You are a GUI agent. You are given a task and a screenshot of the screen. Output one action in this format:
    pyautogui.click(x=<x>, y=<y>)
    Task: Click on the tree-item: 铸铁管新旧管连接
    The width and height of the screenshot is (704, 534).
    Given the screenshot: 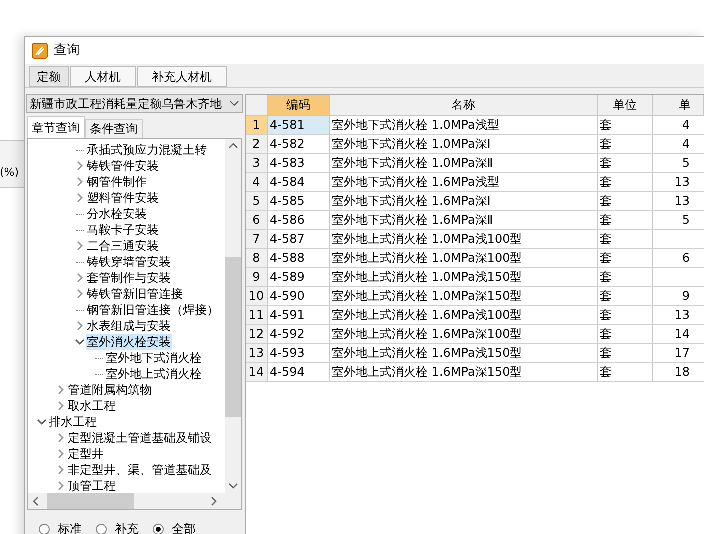 What is the action you would take?
    pyautogui.click(x=135, y=294)
    